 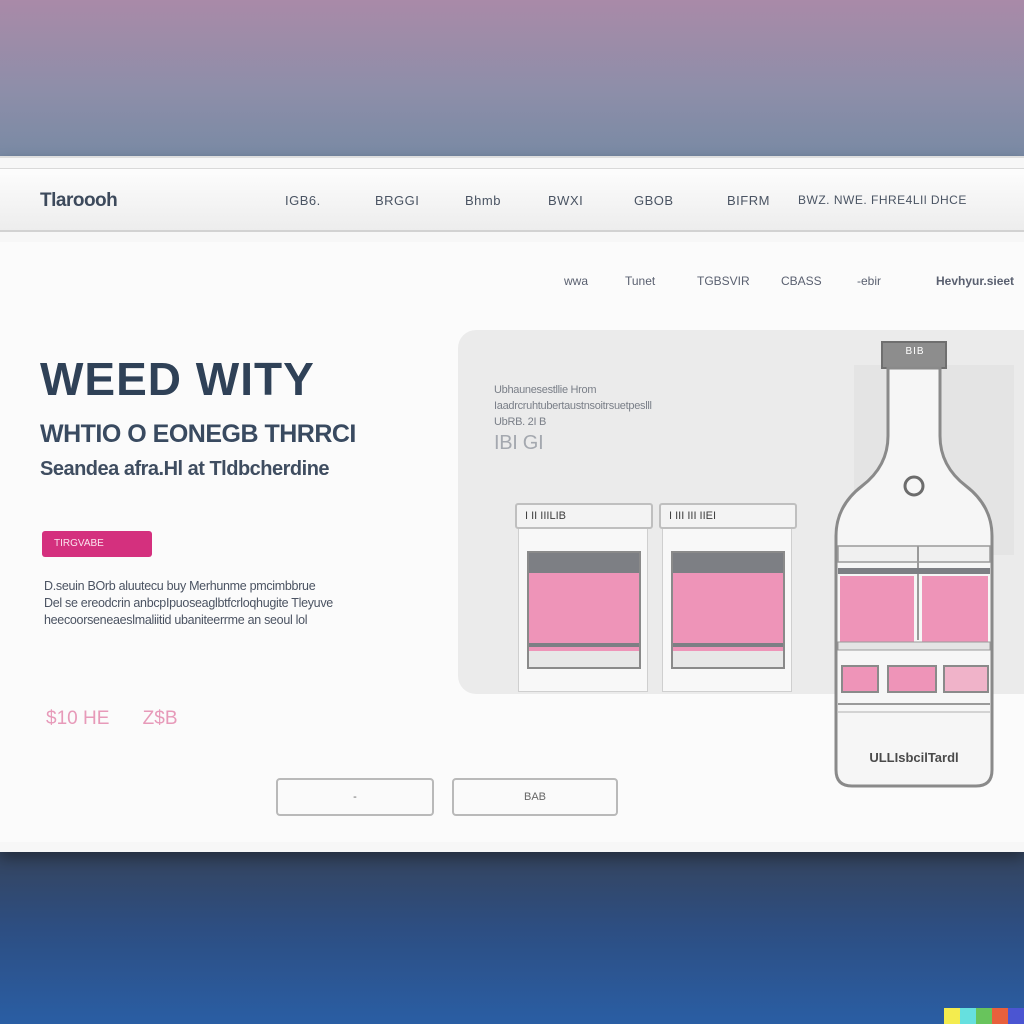 I want to click on top-nav-item: BWZ. NWE. FHRE4LIl DHCE, so click(x=882, y=200).